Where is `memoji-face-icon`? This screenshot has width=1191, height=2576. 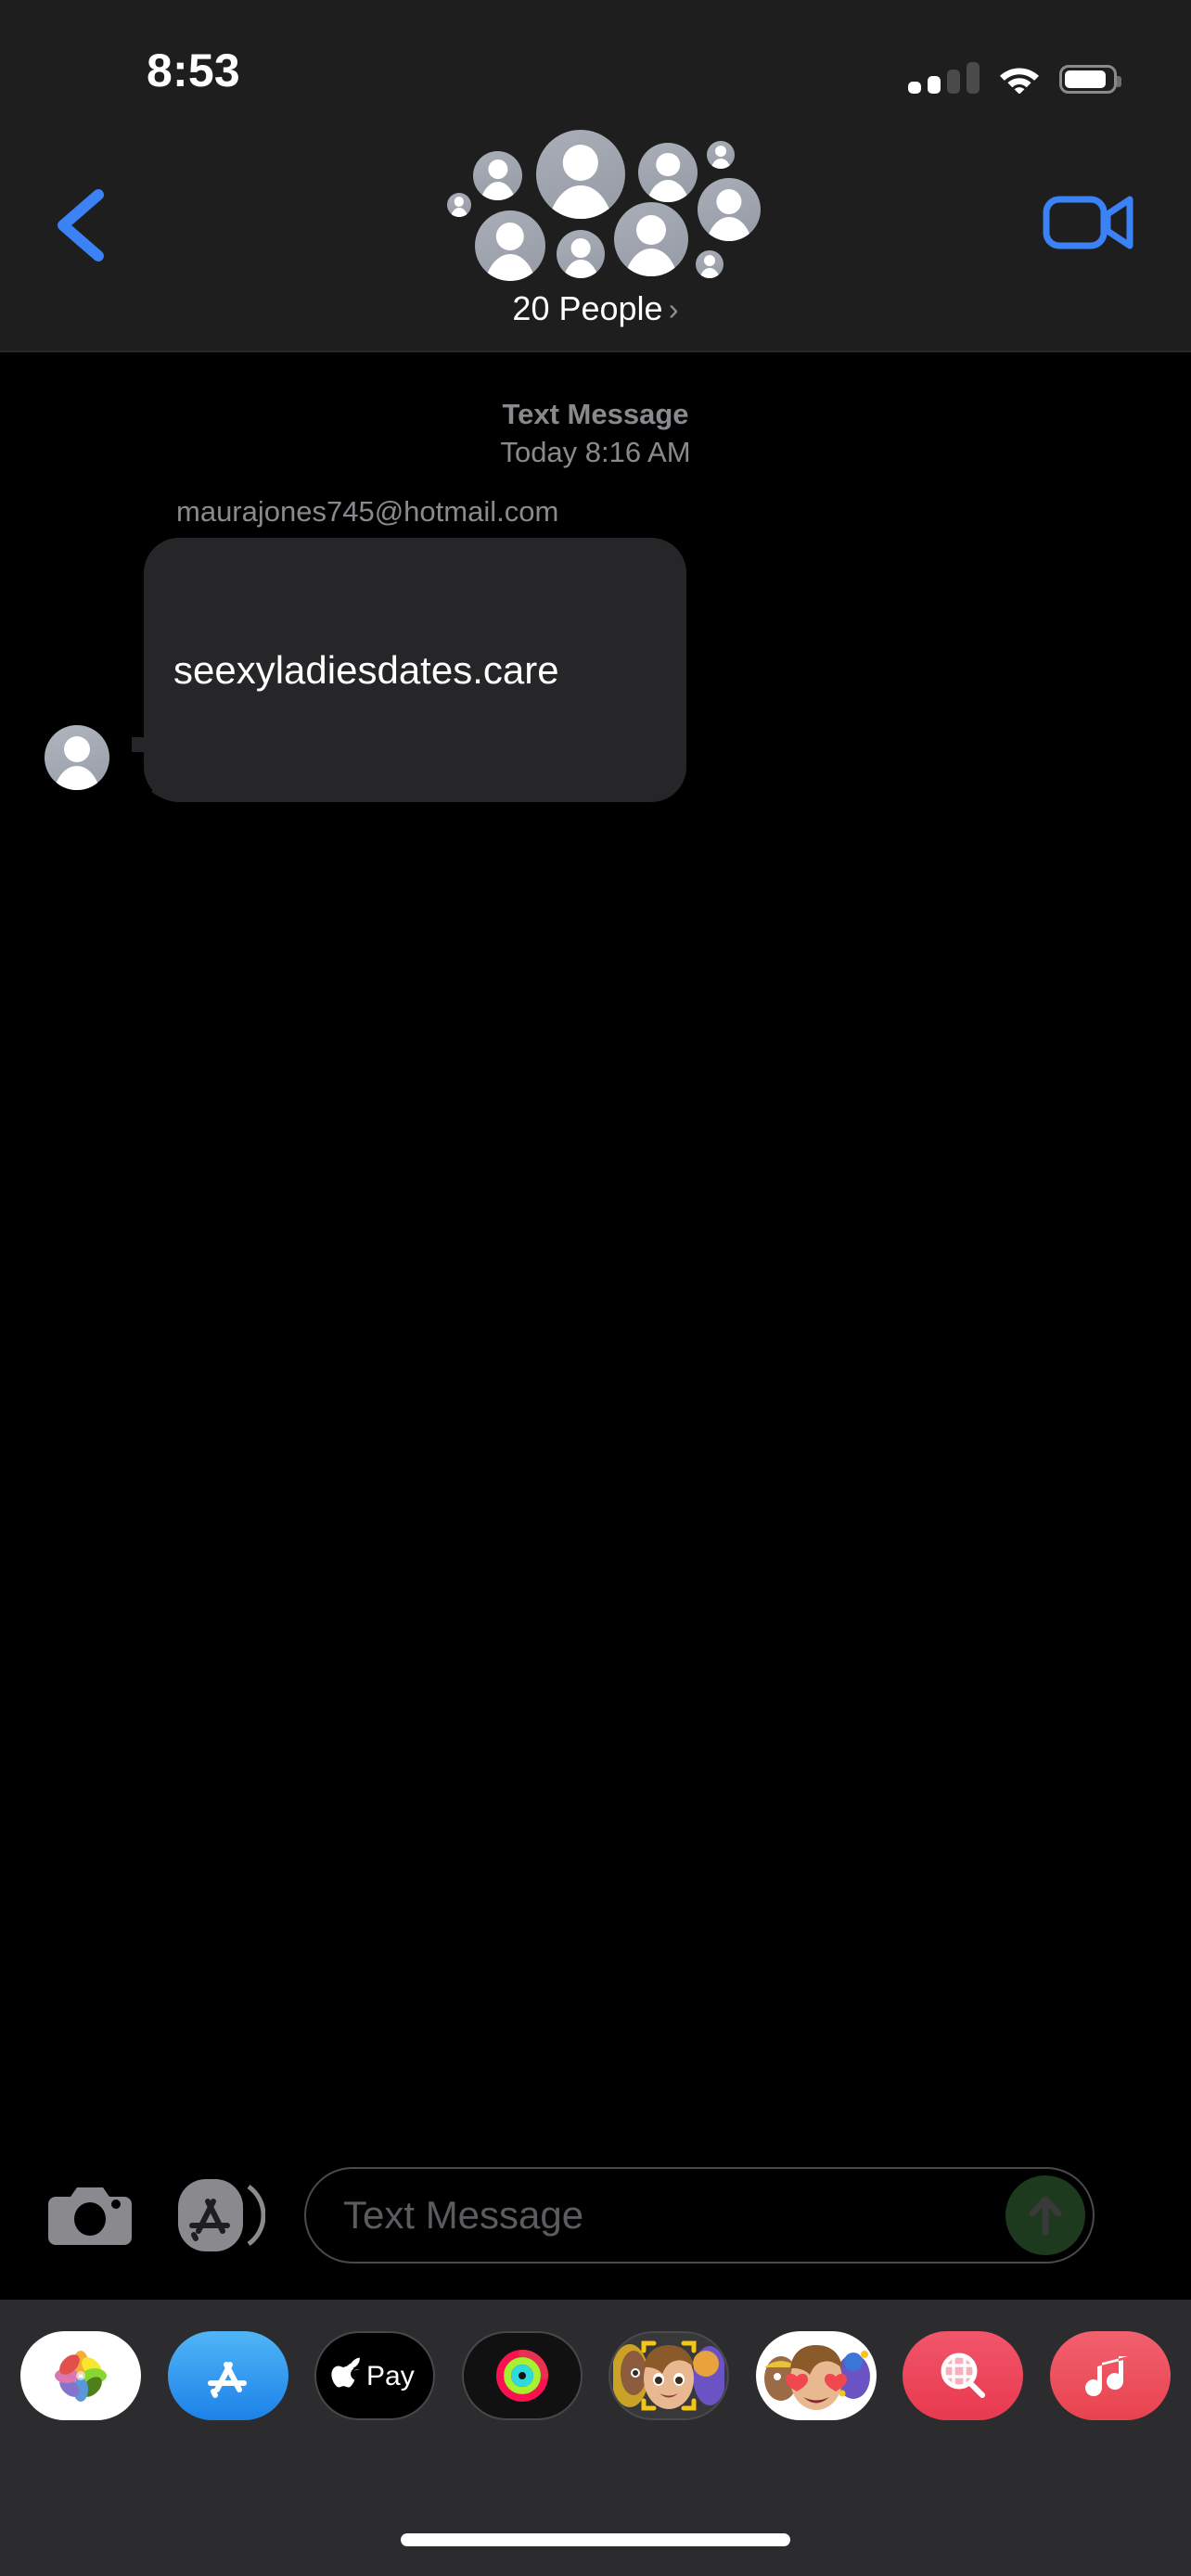
memoji-face-icon is located at coordinates (669, 2375).